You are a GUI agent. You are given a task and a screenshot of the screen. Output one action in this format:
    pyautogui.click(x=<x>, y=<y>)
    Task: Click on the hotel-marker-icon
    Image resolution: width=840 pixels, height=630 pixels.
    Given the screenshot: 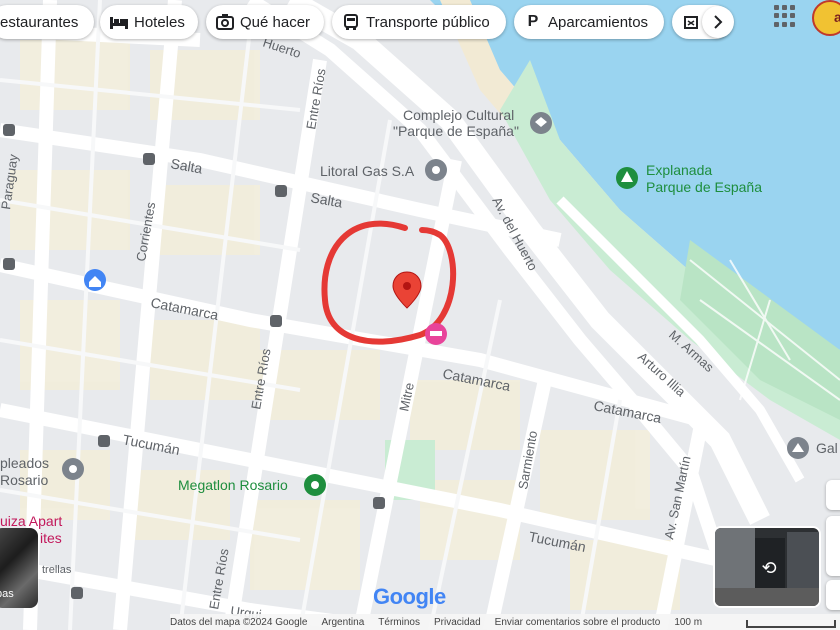 What is the action you would take?
    pyautogui.click(x=436, y=334)
    